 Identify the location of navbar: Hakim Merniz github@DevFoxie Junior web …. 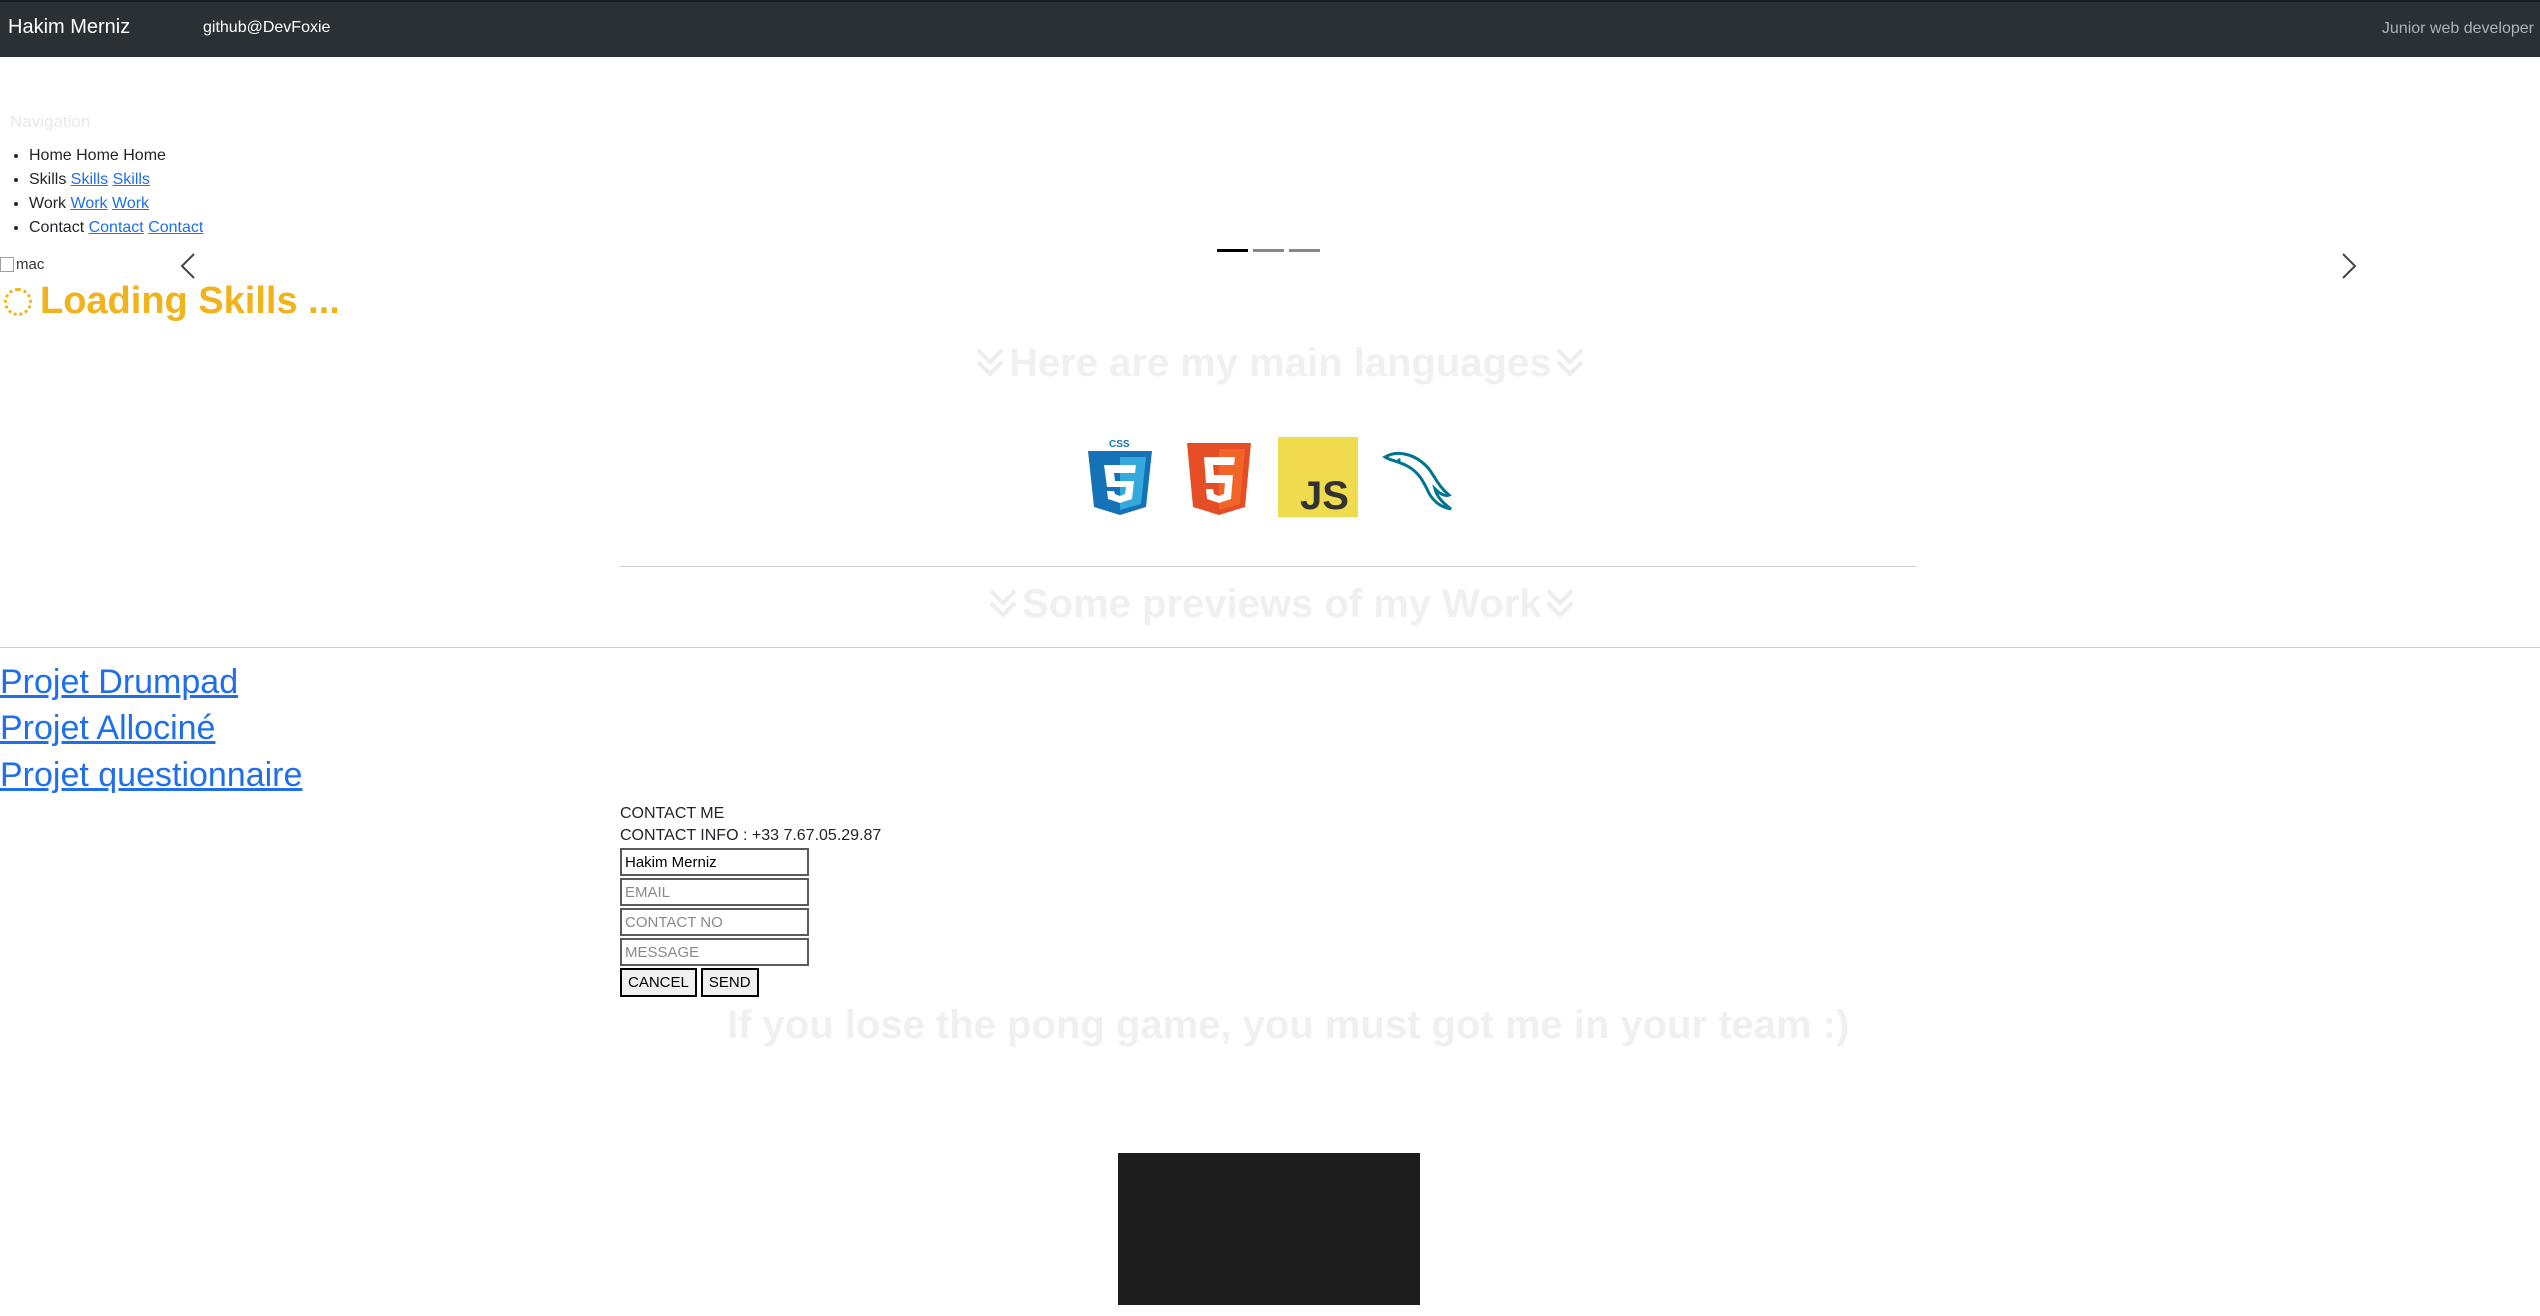
(1270, 28).